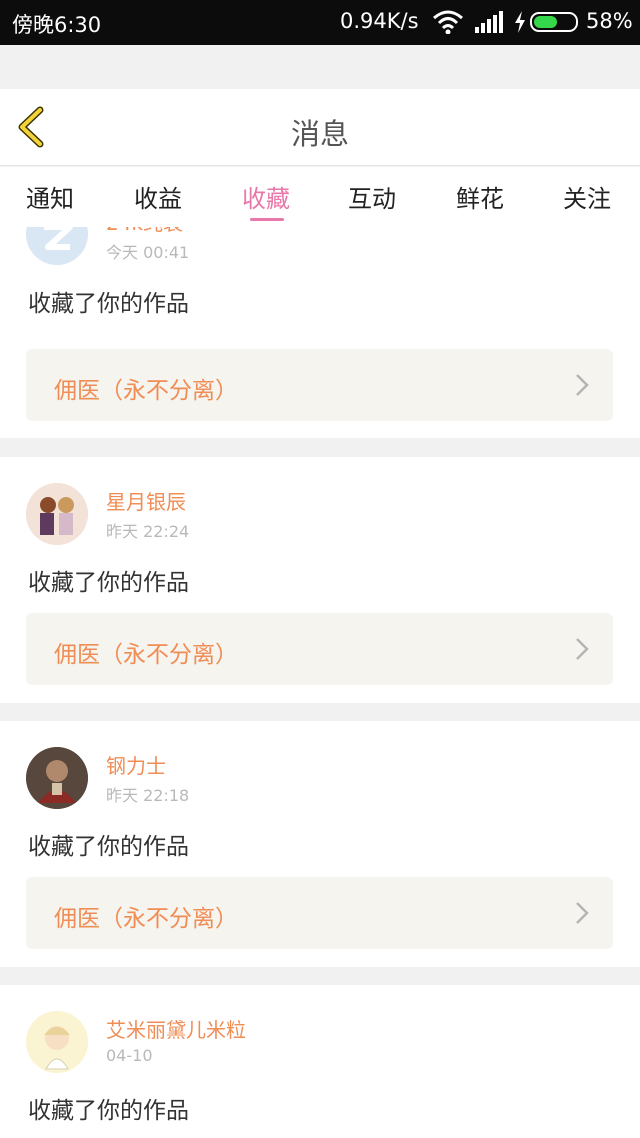 This screenshot has height=1138, width=640. What do you see at coordinates (57, 25) in the screenshot?
I see `status-time: 傍晚6:30` at bounding box center [57, 25].